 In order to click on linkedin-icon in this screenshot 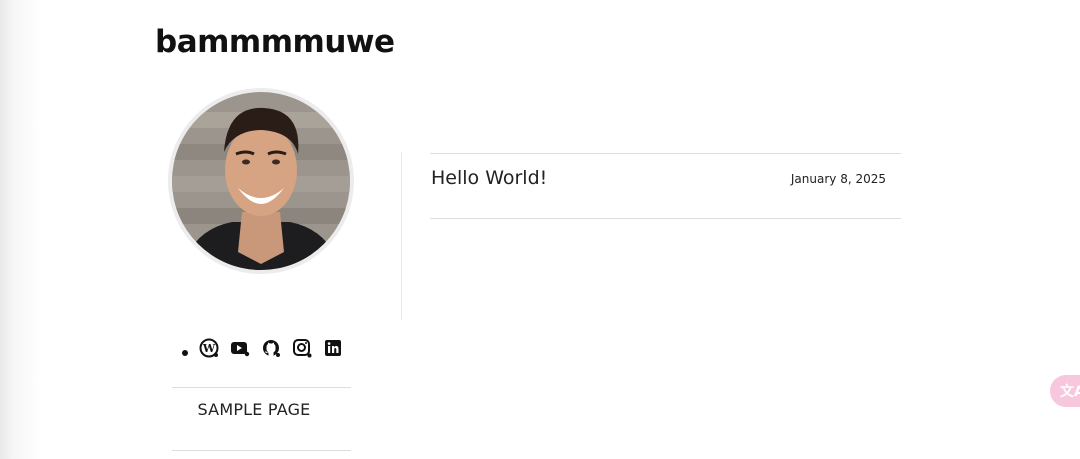, I will do `click(333, 348)`.